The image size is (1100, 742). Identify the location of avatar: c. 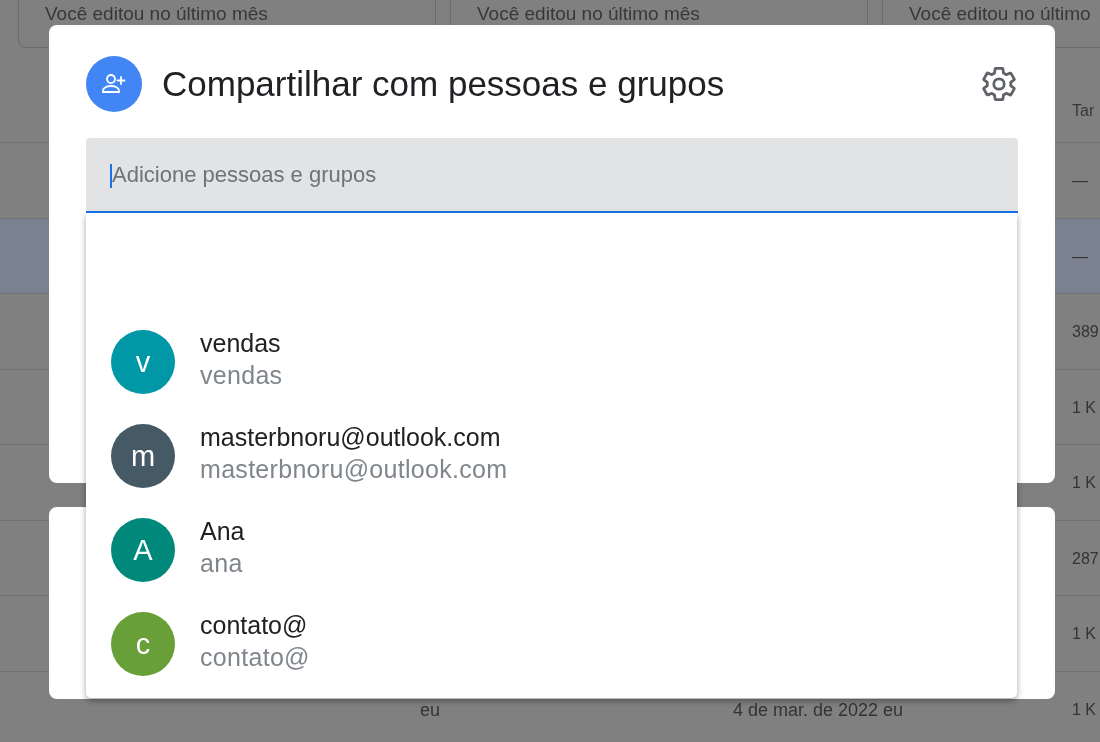
(143, 644).